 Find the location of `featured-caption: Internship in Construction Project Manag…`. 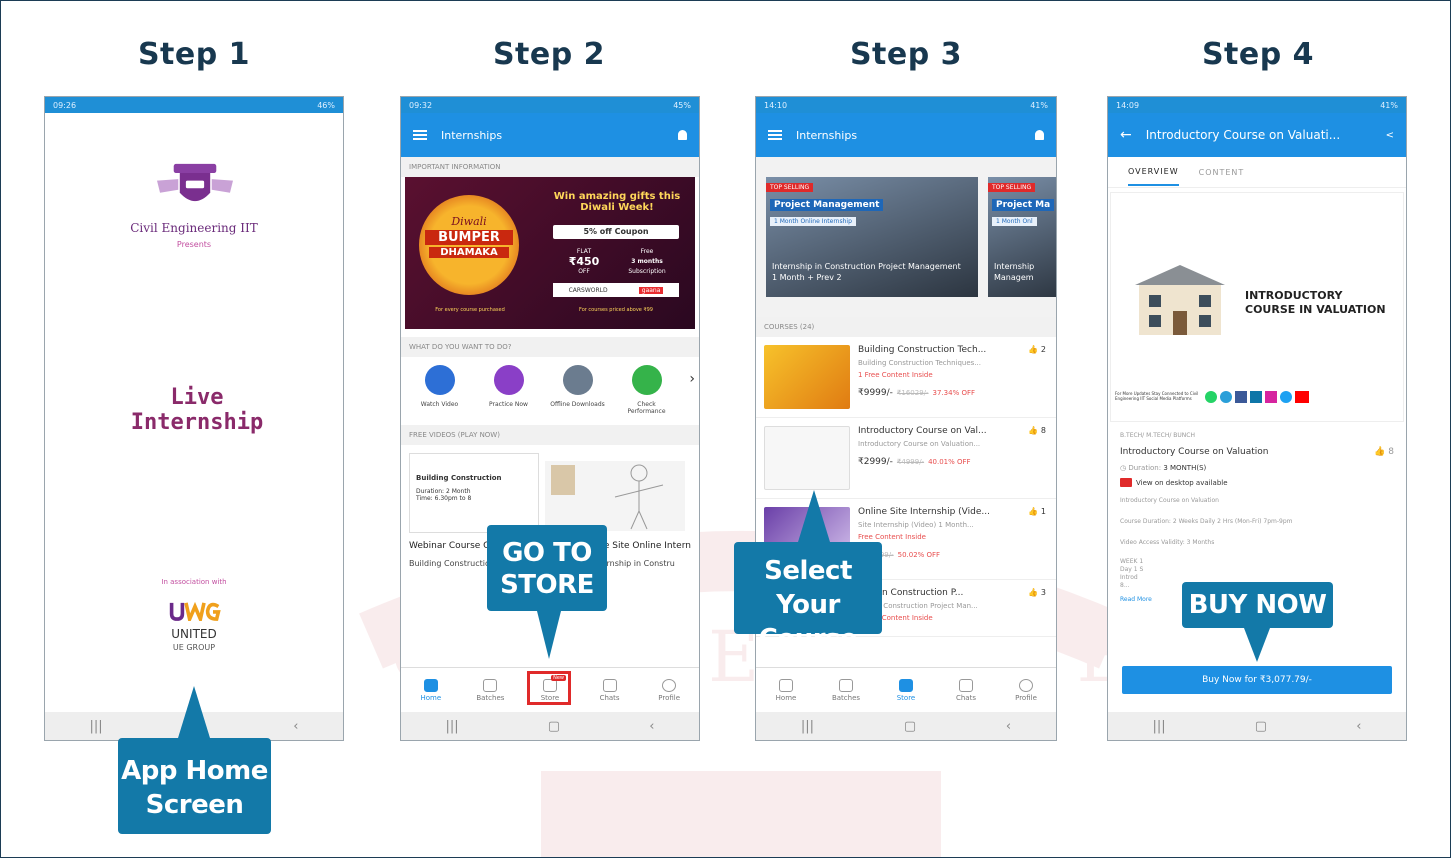

featured-caption: Internship in Construction Project Manag… is located at coordinates (866, 272).